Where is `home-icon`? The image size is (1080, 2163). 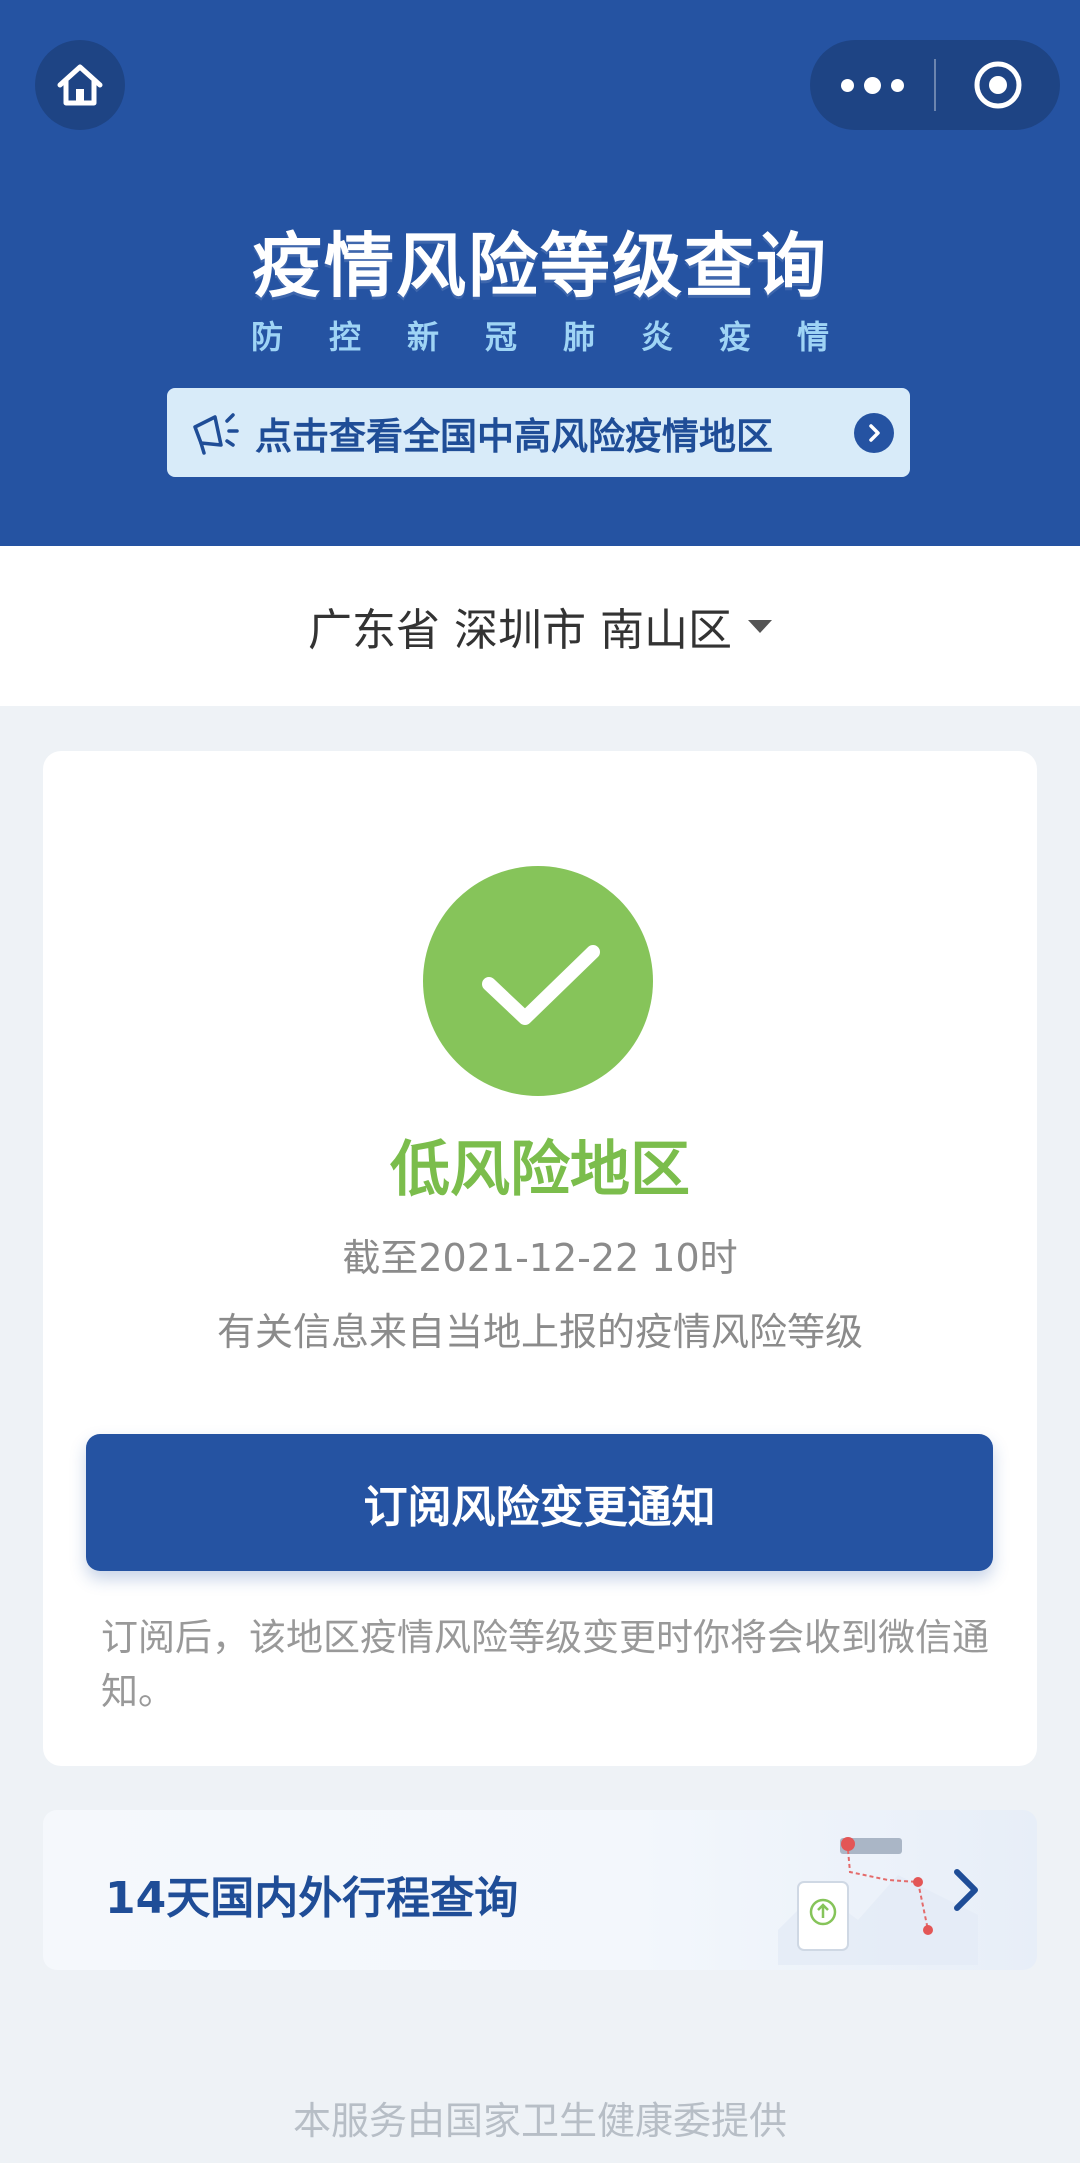
home-icon is located at coordinates (80, 85).